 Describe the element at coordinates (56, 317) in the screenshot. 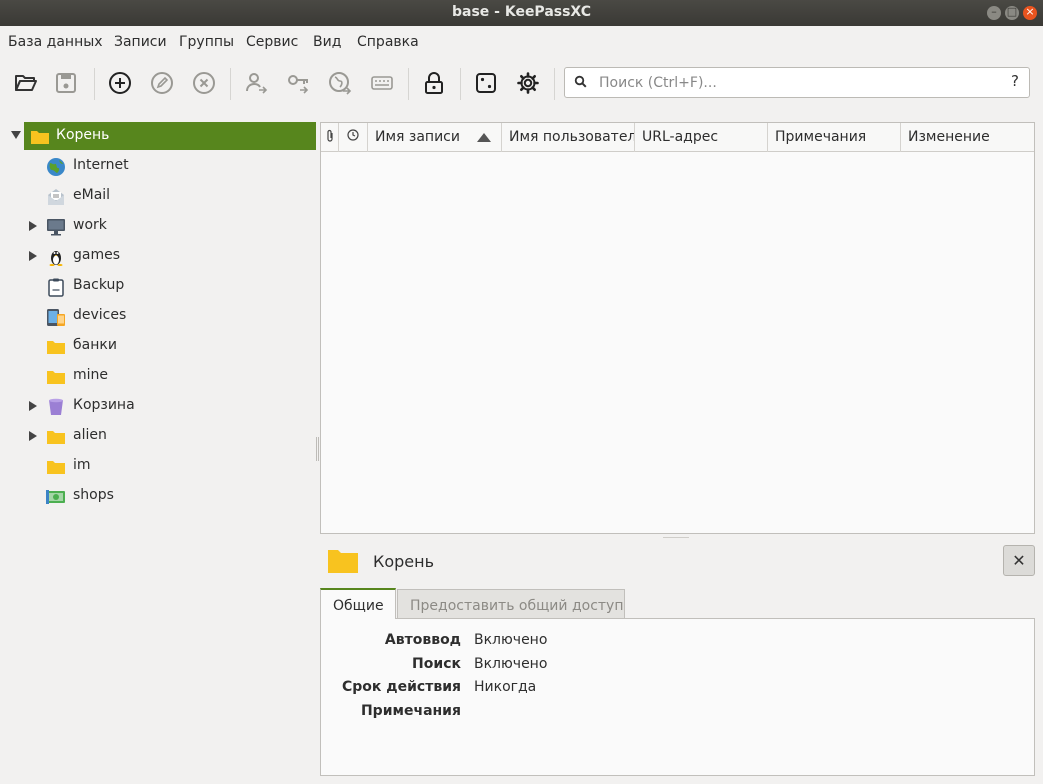

I see `devices-icon` at that location.